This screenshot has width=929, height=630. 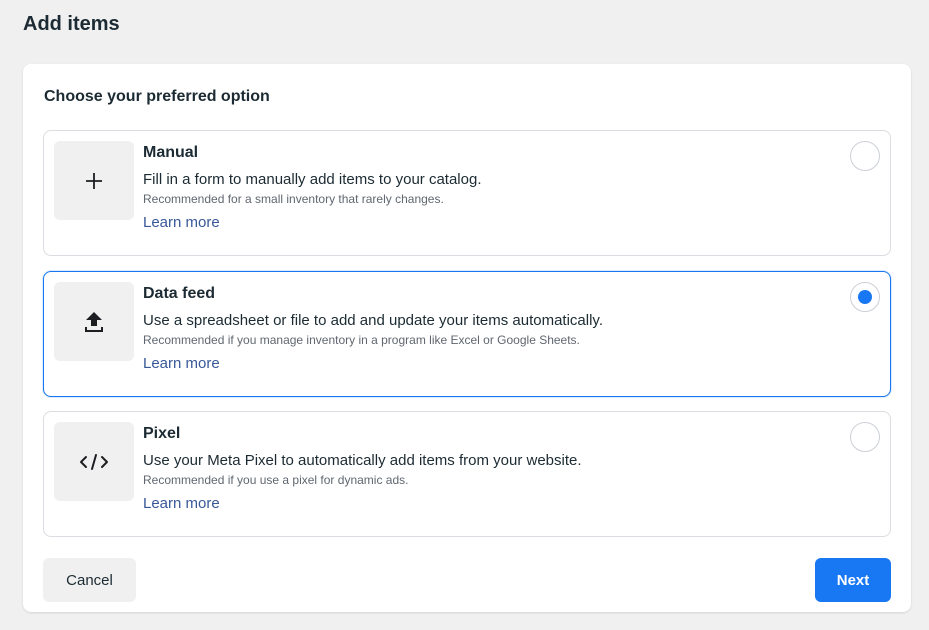 I want to click on radio-manual, so click(x=865, y=156).